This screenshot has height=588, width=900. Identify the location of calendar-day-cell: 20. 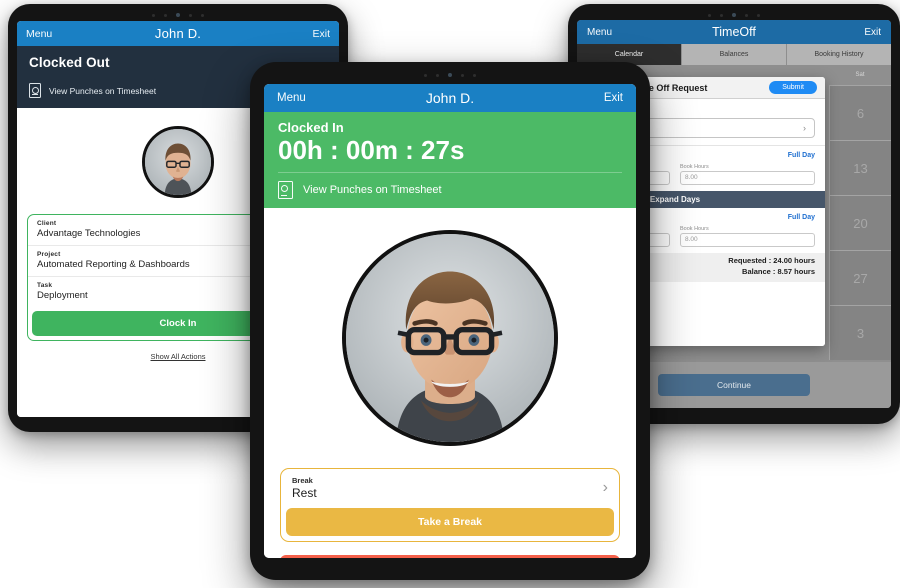
(860, 222).